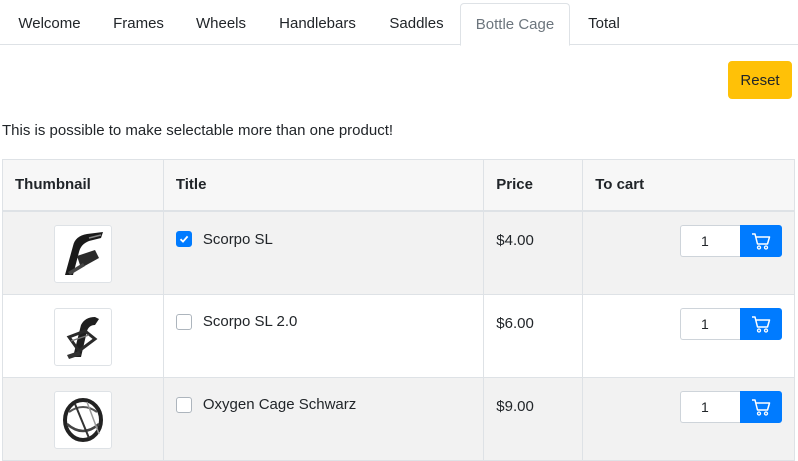 This screenshot has height=461, width=798. What do you see at coordinates (83, 185) in the screenshot?
I see `header-thumbnail: Thumbnail` at bounding box center [83, 185].